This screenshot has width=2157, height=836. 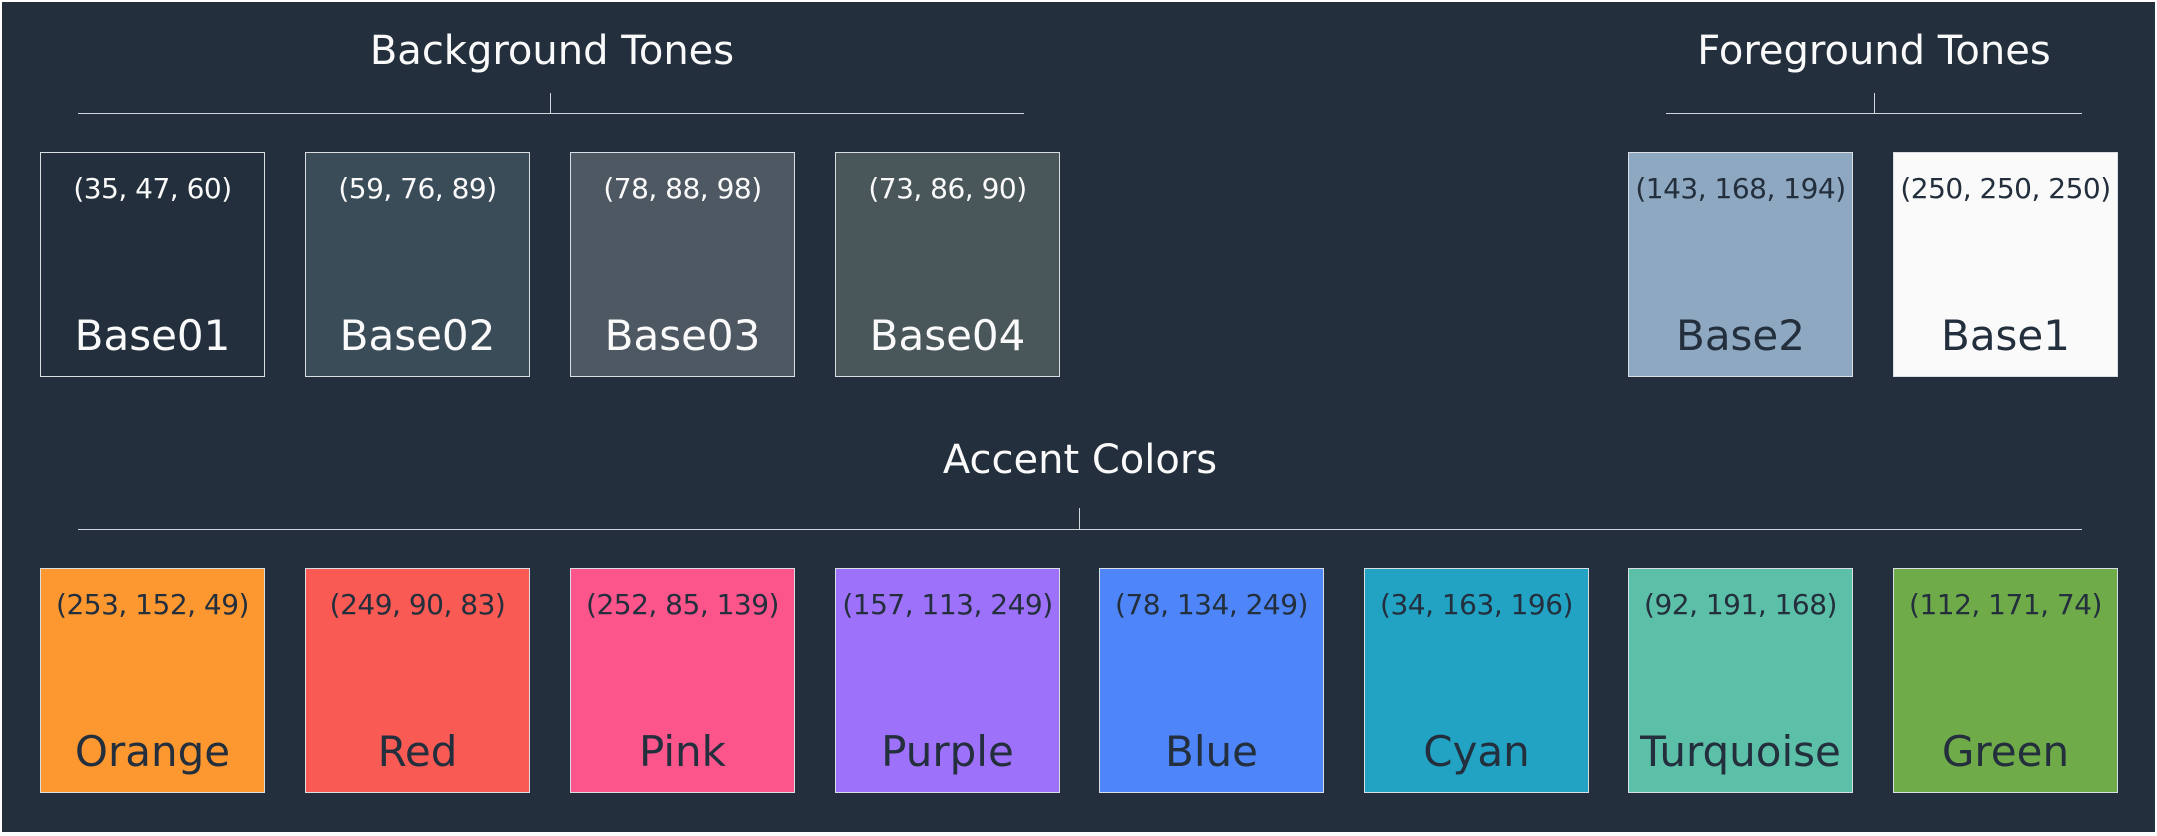 What do you see at coordinates (417, 680) in the screenshot?
I see `swatch-red: (249, 90, 83) Red` at bounding box center [417, 680].